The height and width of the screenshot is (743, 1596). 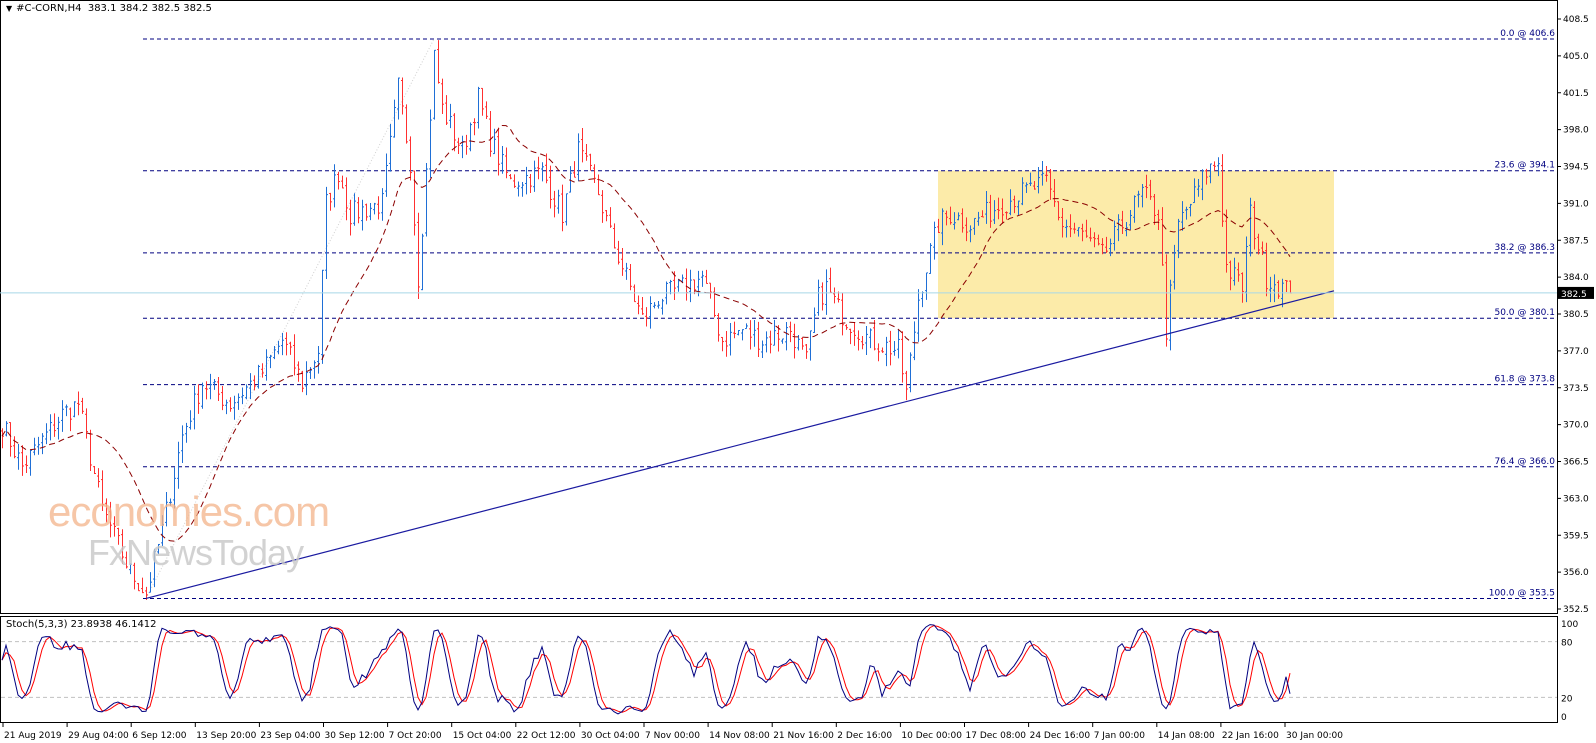 I want to click on stoch-signal-line, so click(x=646, y=669).